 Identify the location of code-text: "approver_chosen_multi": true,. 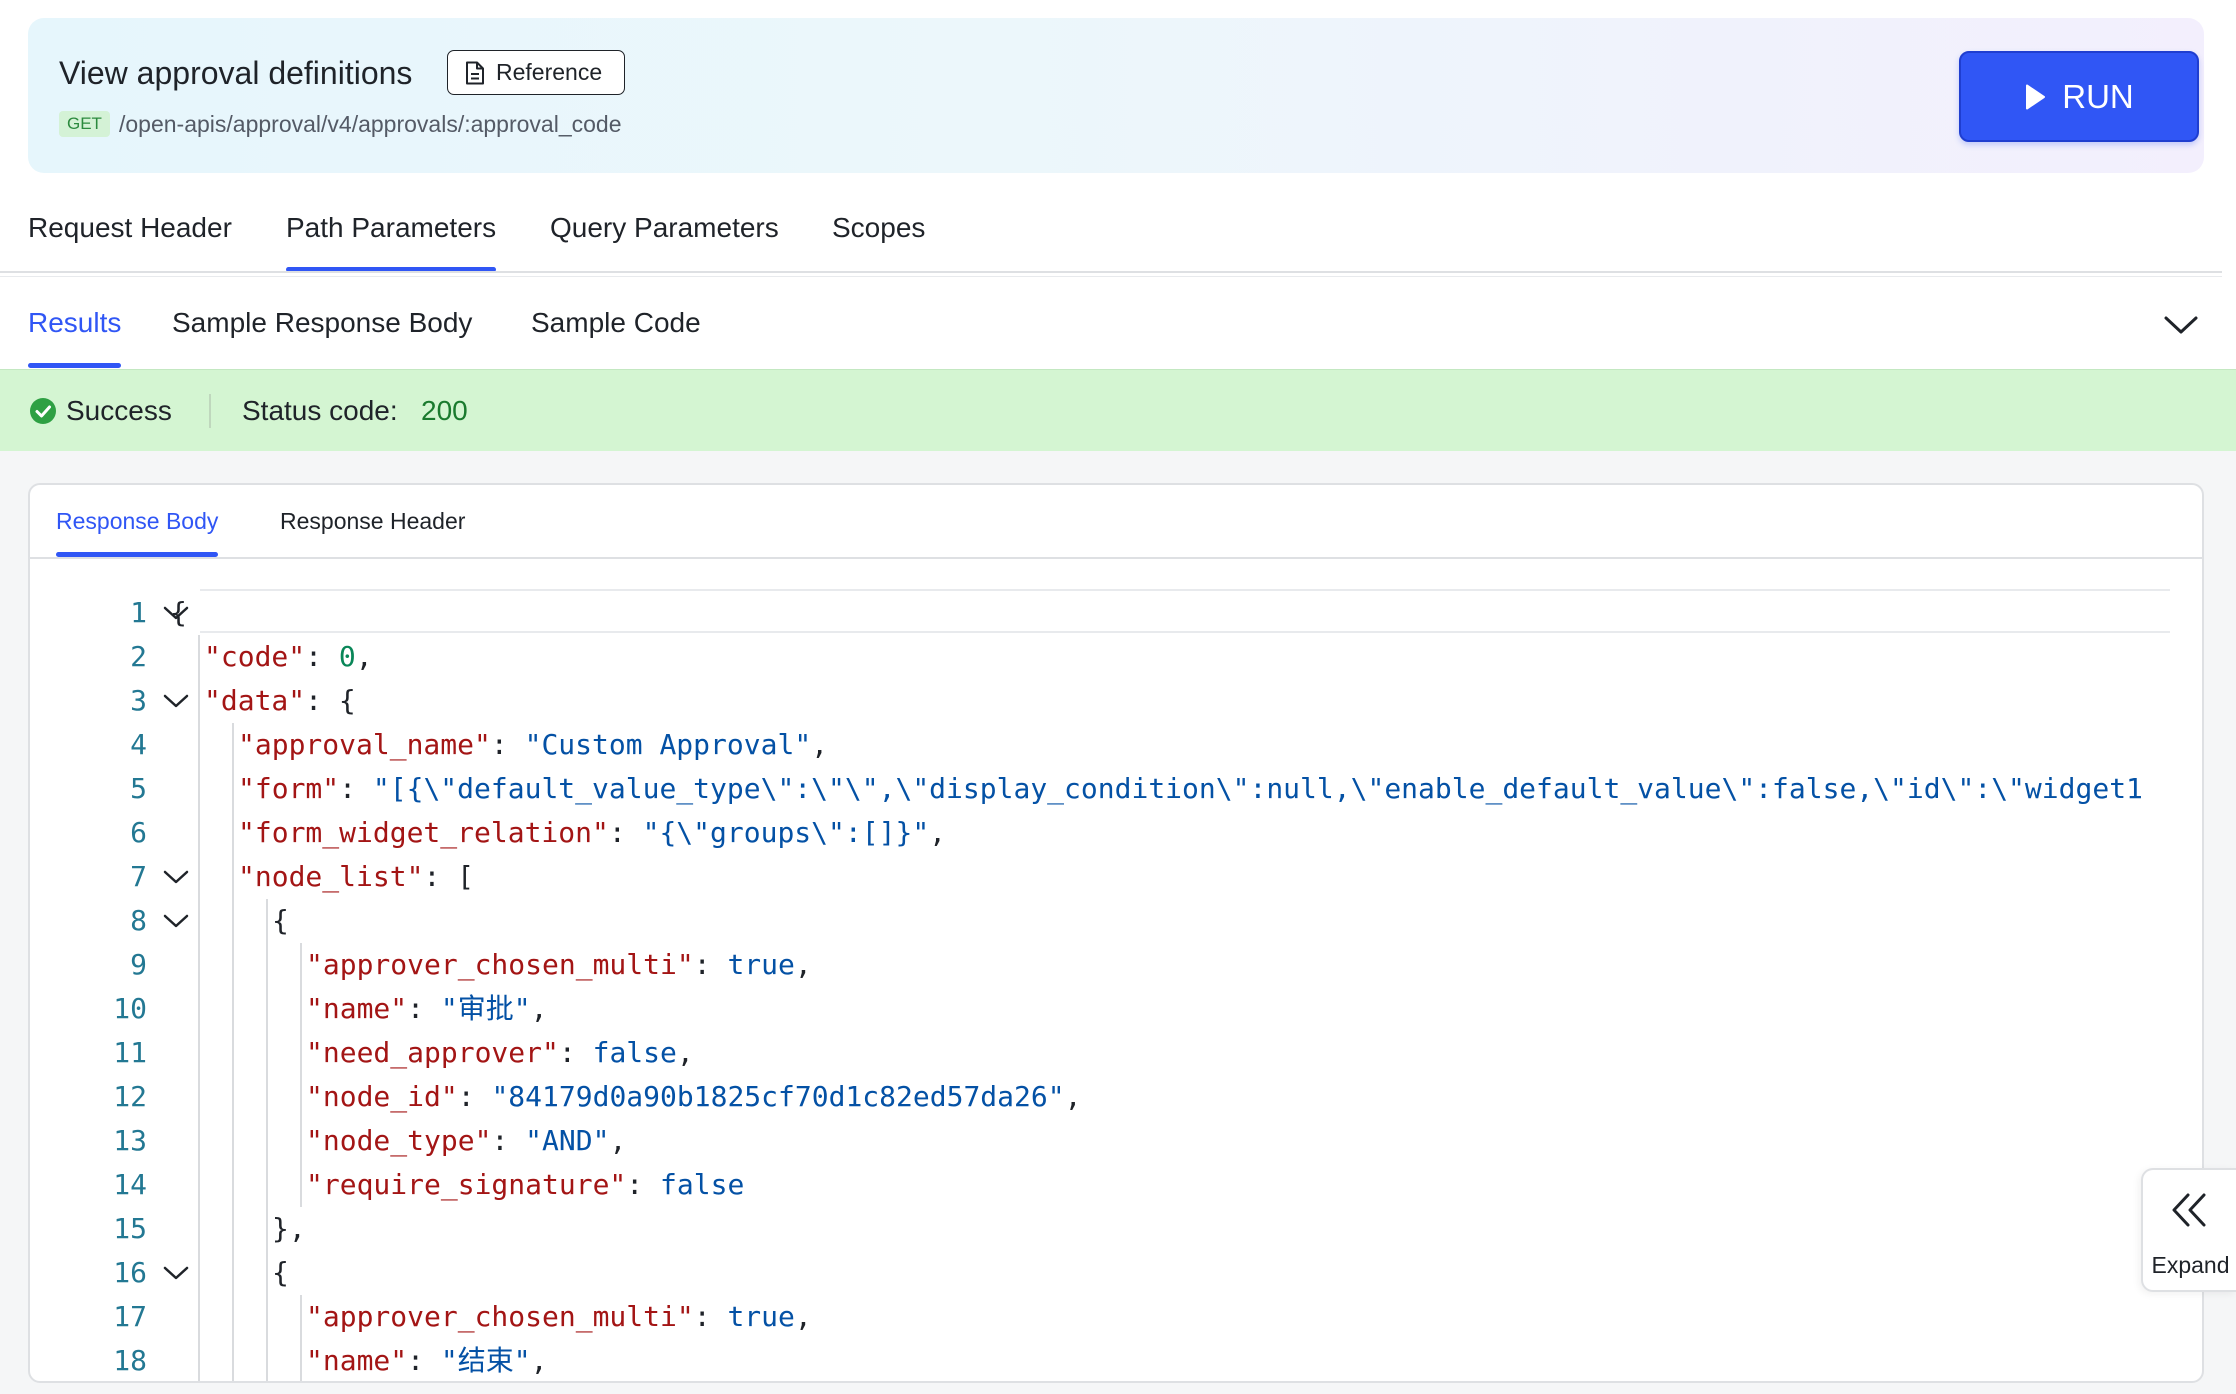
(559, 965).